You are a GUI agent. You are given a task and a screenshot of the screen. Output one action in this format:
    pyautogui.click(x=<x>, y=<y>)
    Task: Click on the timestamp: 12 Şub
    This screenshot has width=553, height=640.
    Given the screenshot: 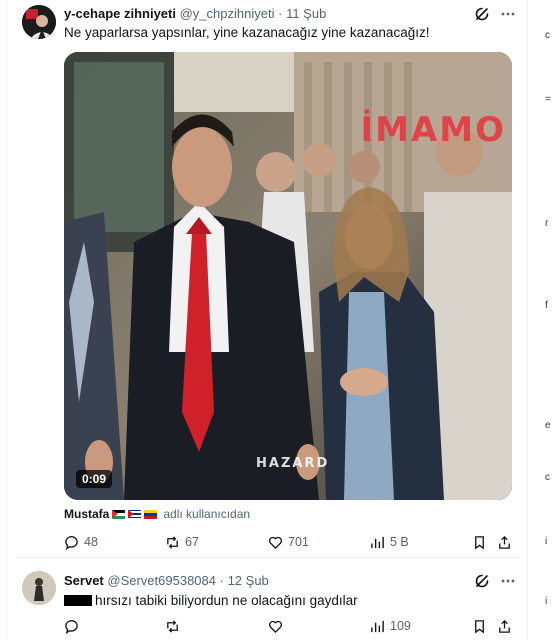 What is the action you would take?
    pyautogui.click(x=248, y=580)
    